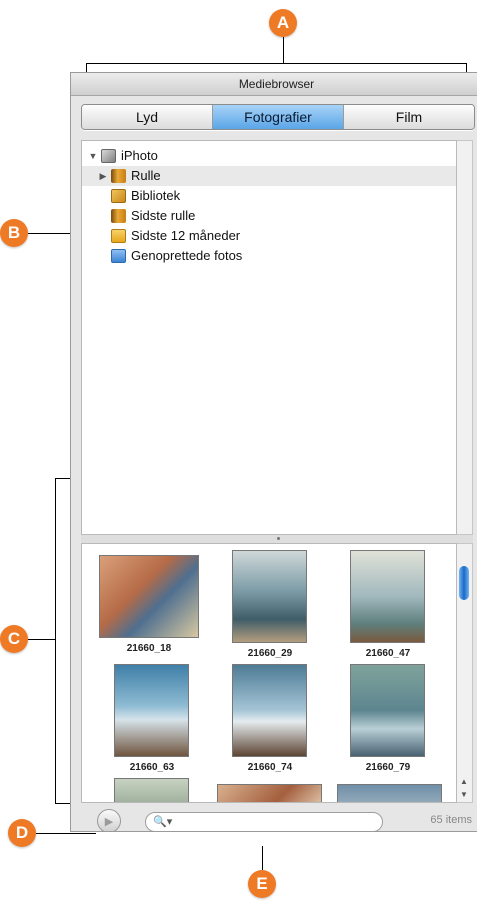 Image resolution: width=477 pixels, height=920 pixels. What do you see at coordinates (464, 795) in the screenshot?
I see `scroll-down-arrow-icon: ▼` at bounding box center [464, 795].